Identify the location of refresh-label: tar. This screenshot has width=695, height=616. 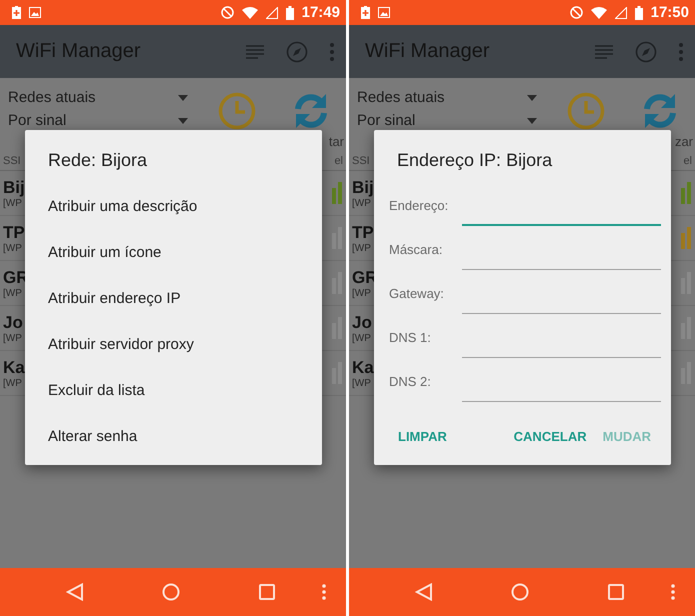
(336, 141).